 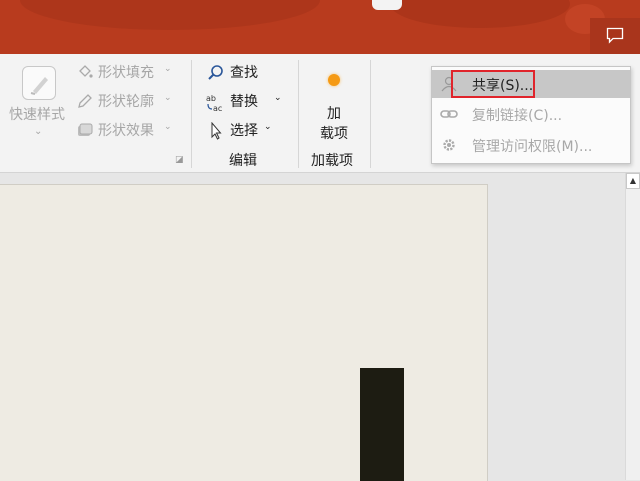 I want to click on find-button: 查找, so click(x=251, y=73).